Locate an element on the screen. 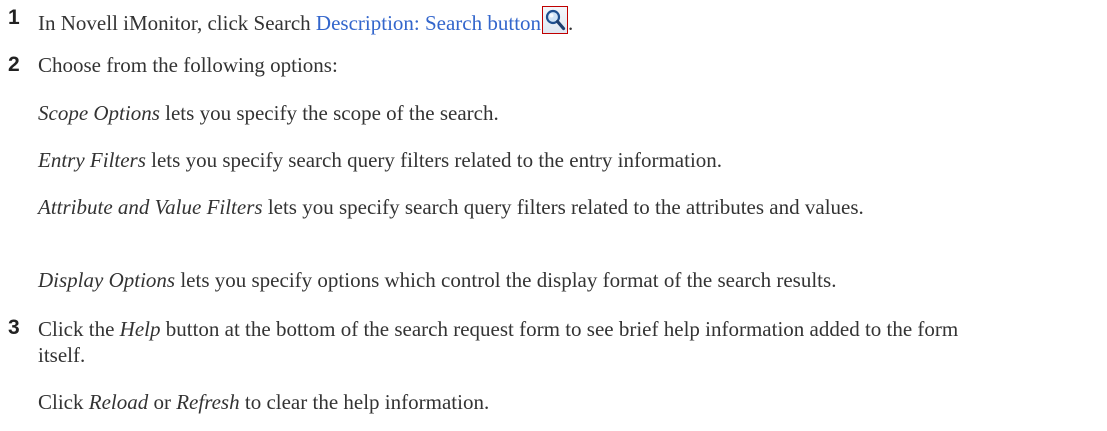 This screenshot has width=1107, height=431. step-2-text: Choose from the following options: is located at coordinates (188, 65).